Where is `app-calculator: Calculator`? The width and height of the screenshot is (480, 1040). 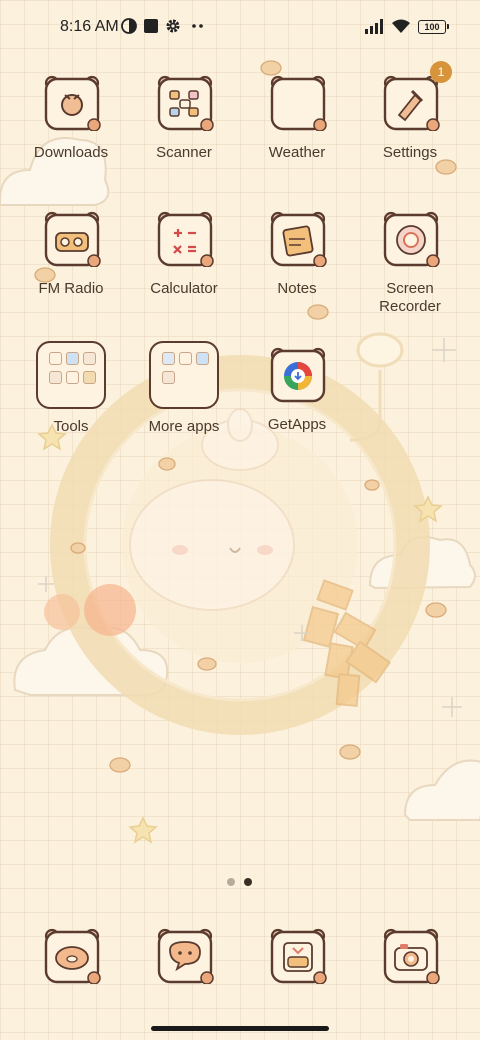
app-calculator: Calculator is located at coordinates (184, 266).